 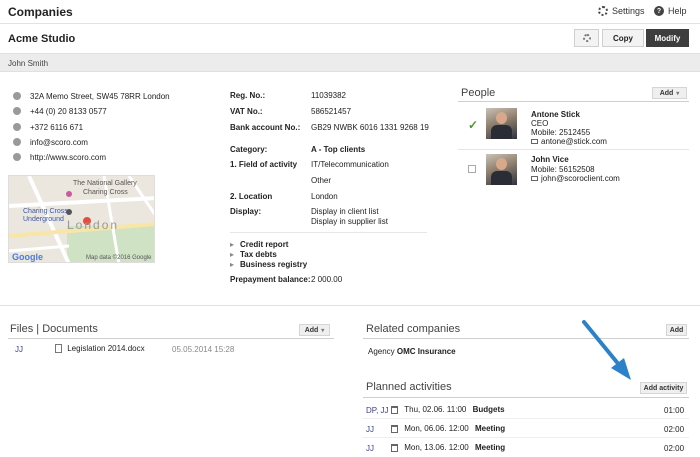 What do you see at coordinates (659, 11) in the screenshot?
I see `help-icon: ?` at bounding box center [659, 11].